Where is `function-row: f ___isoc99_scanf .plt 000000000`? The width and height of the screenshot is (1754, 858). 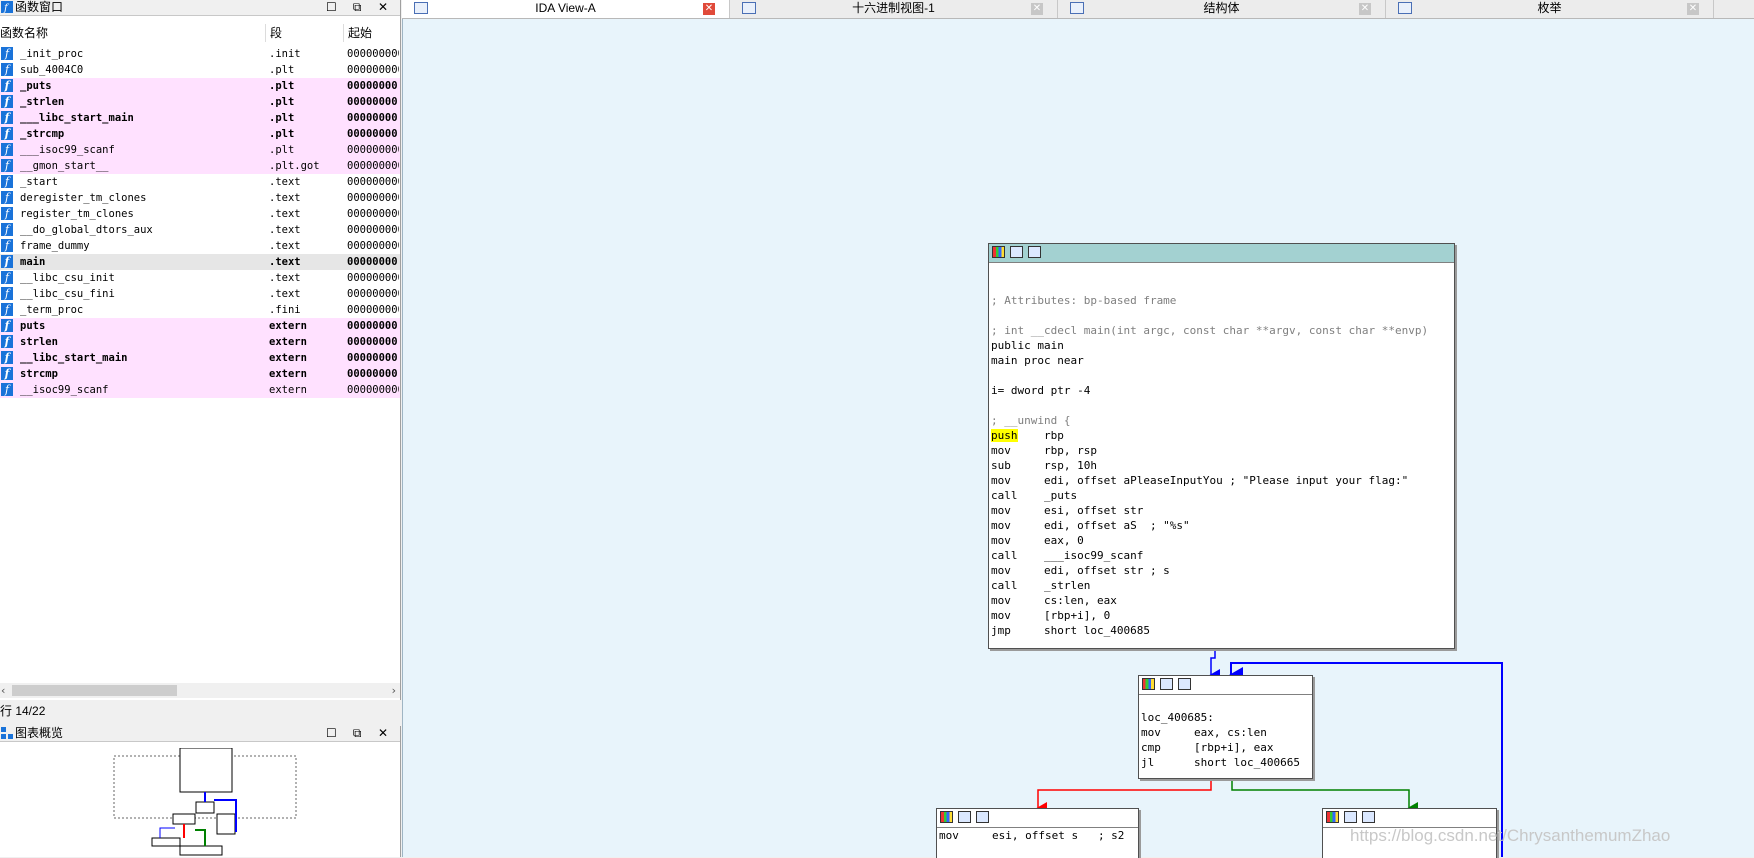 function-row: f ___isoc99_scanf .plt 000000000 is located at coordinates (200, 150).